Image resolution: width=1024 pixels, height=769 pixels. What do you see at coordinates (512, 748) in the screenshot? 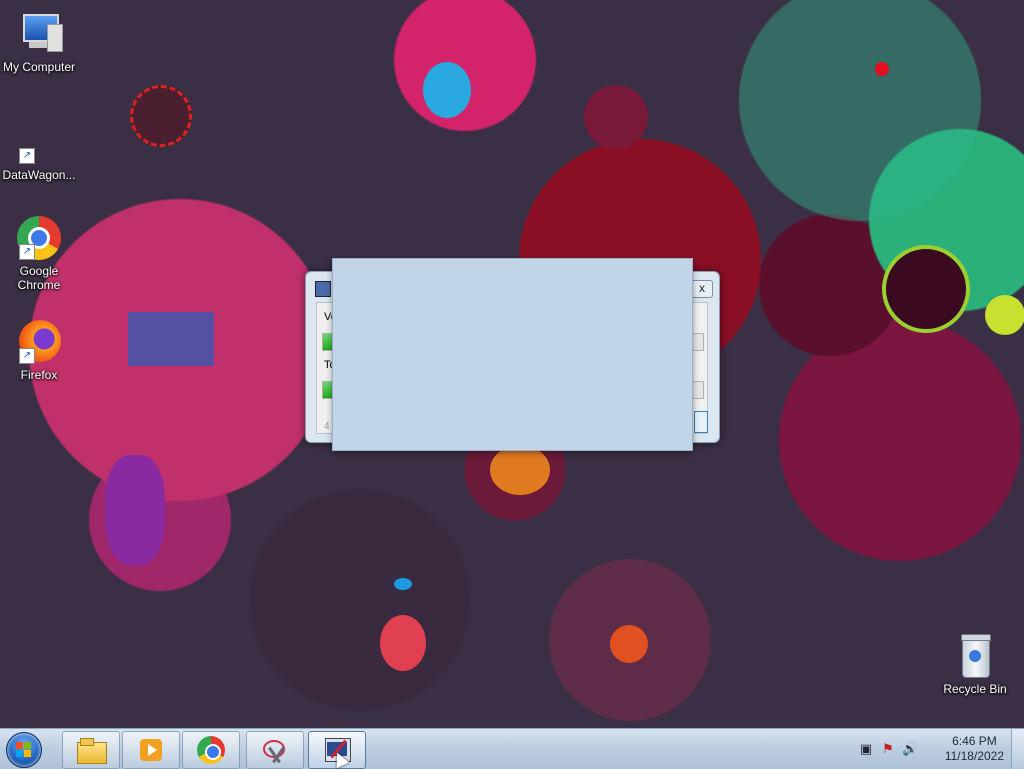
I see `taskbar: ▣ ⚑ 🔊 6:46 PM 11/18/2022` at bounding box center [512, 748].